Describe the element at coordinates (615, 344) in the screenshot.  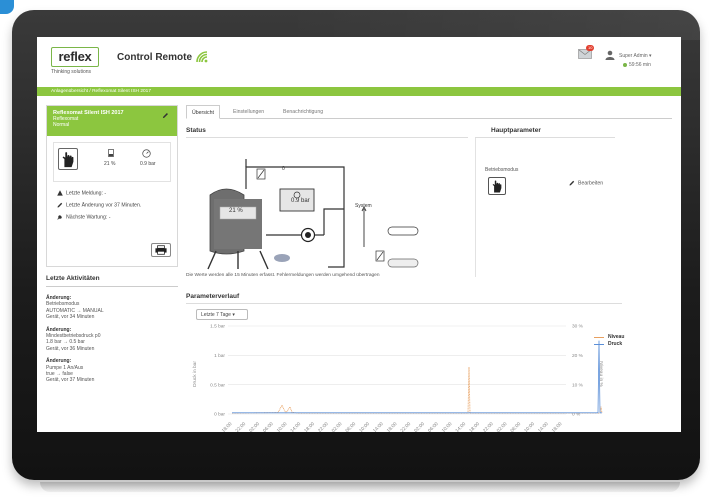
I see `legend-label: Druck` at that location.